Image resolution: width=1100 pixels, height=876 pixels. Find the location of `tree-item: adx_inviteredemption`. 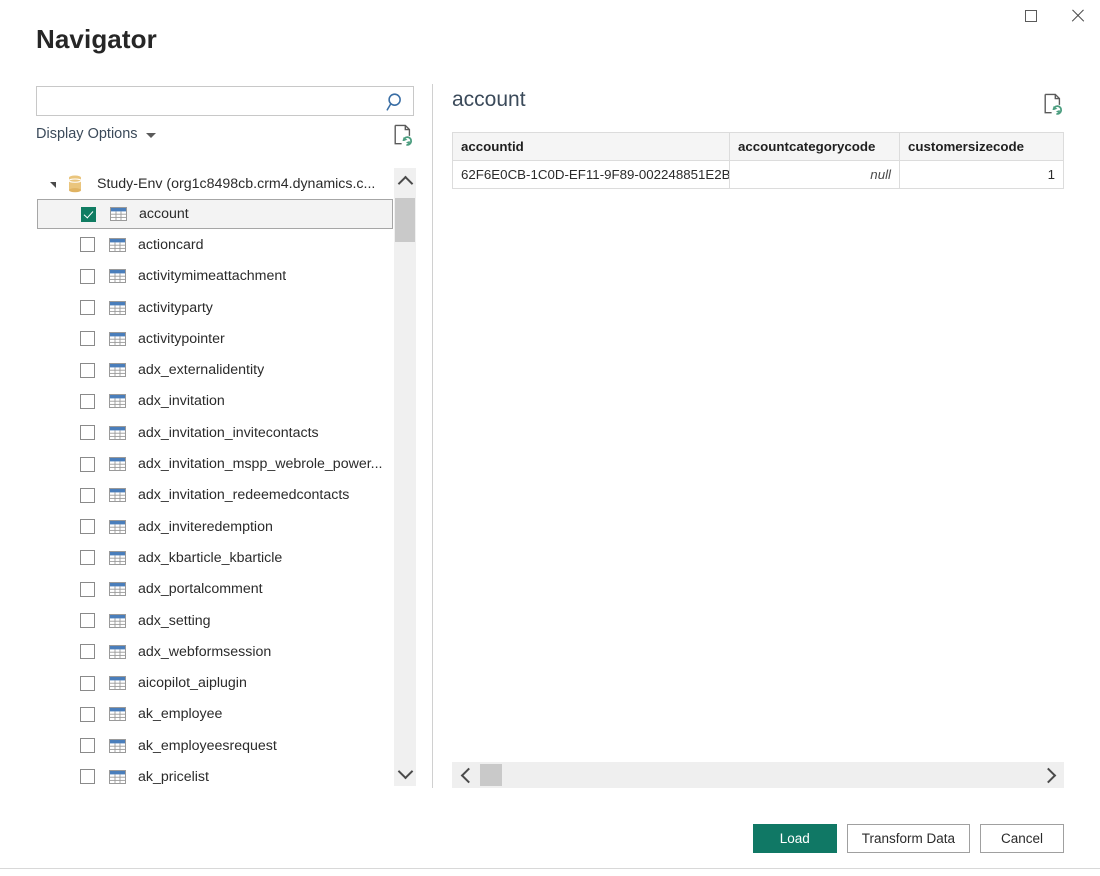

tree-item: adx_inviteredemption is located at coordinates (215, 526).